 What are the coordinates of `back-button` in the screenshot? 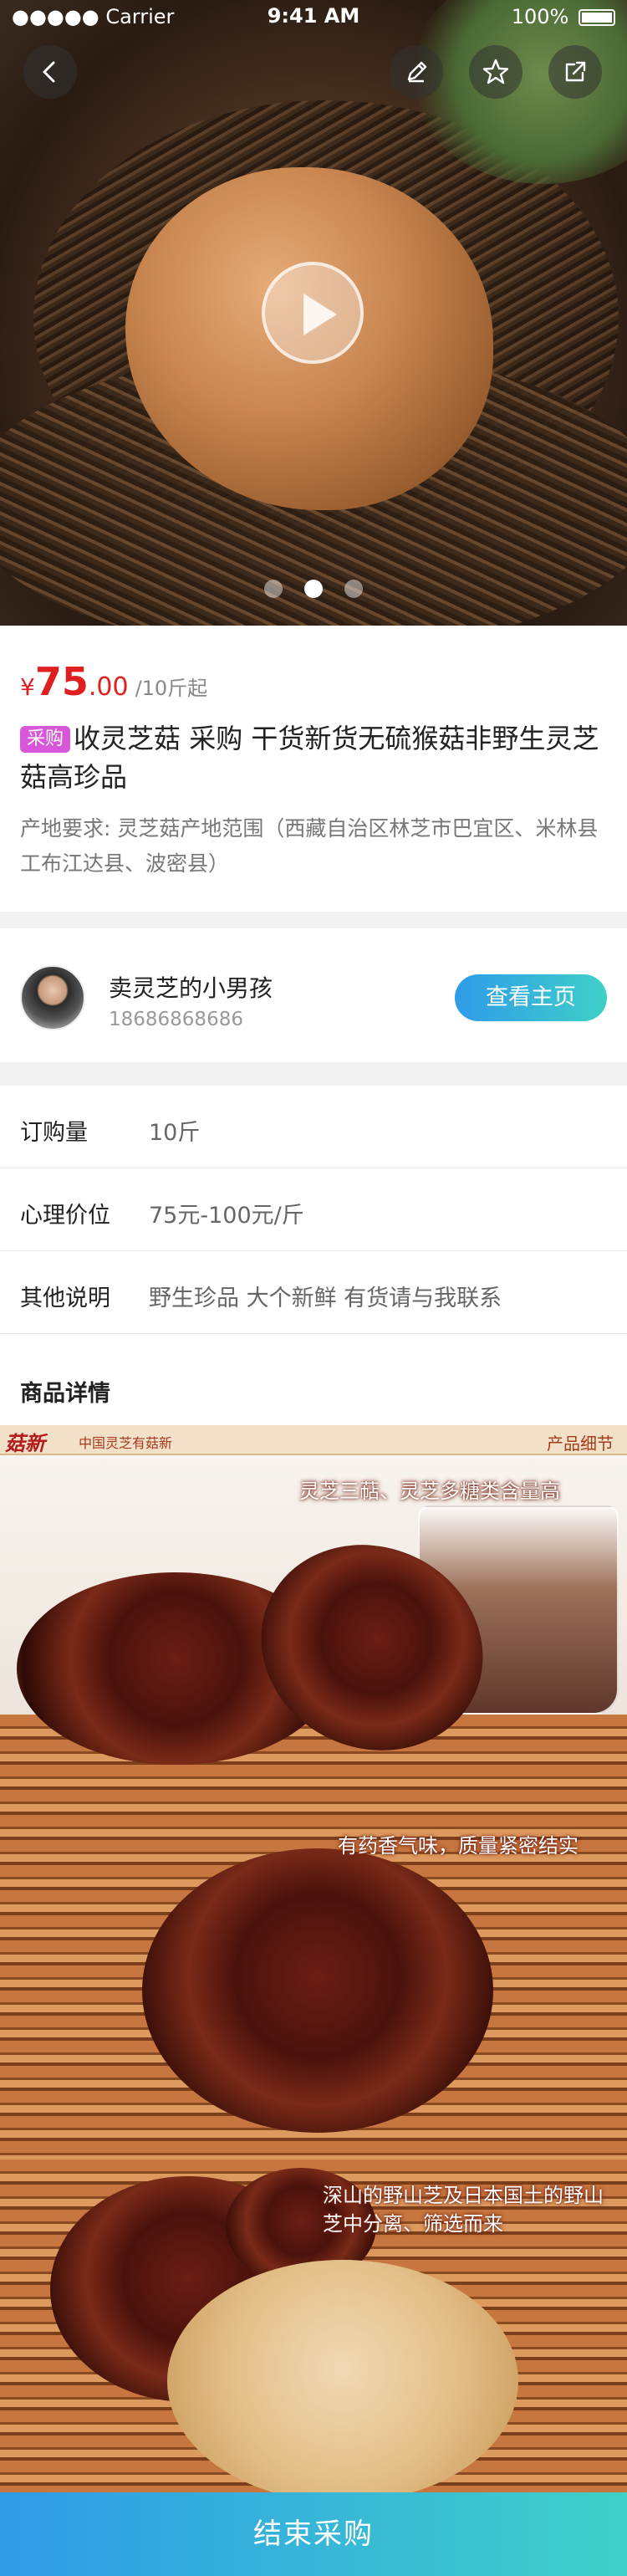 It's located at (50, 72).